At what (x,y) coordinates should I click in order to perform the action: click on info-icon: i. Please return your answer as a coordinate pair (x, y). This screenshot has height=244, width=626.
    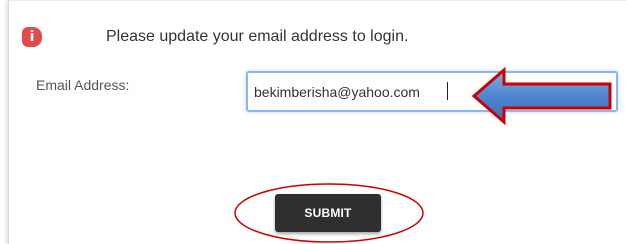
    Looking at the image, I should click on (32, 37).